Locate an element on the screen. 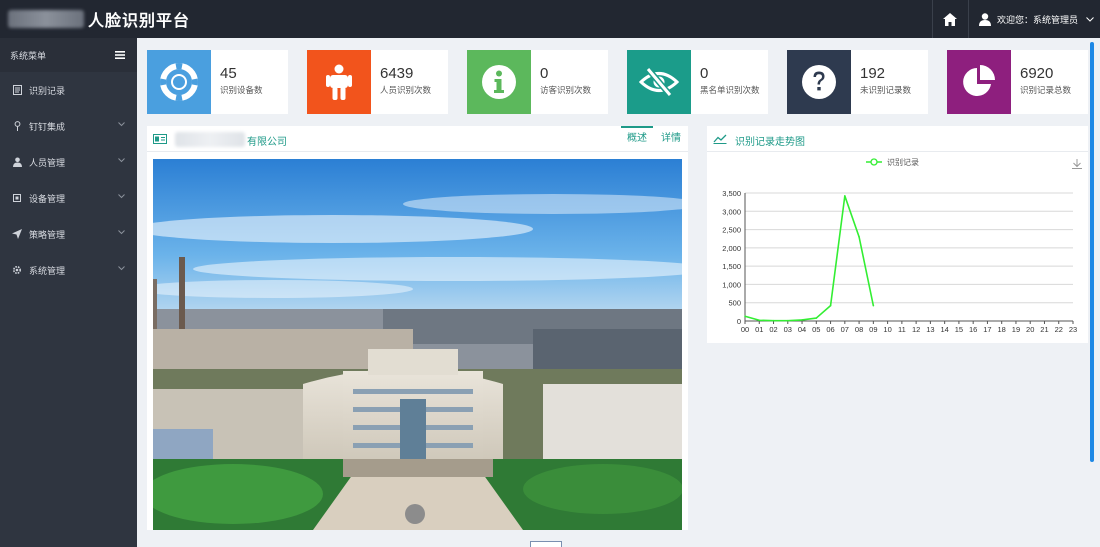  app-title: 人脸识别平台 is located at coordinates (139, 21).